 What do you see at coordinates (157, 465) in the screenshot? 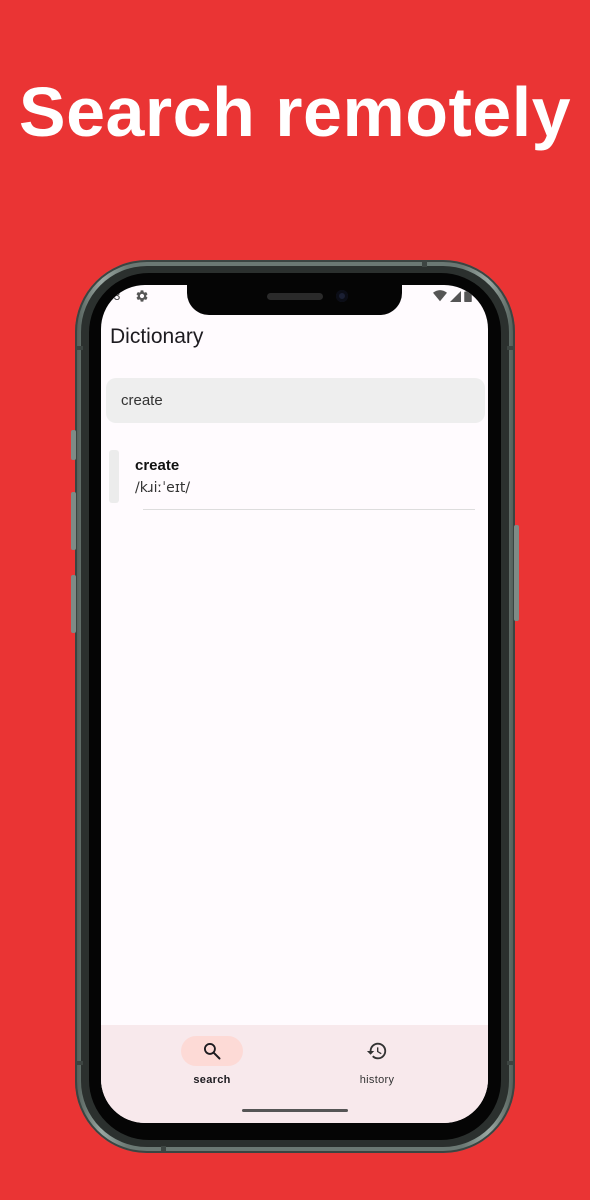
I see `result-word: create` at bounding box center [157, 465].